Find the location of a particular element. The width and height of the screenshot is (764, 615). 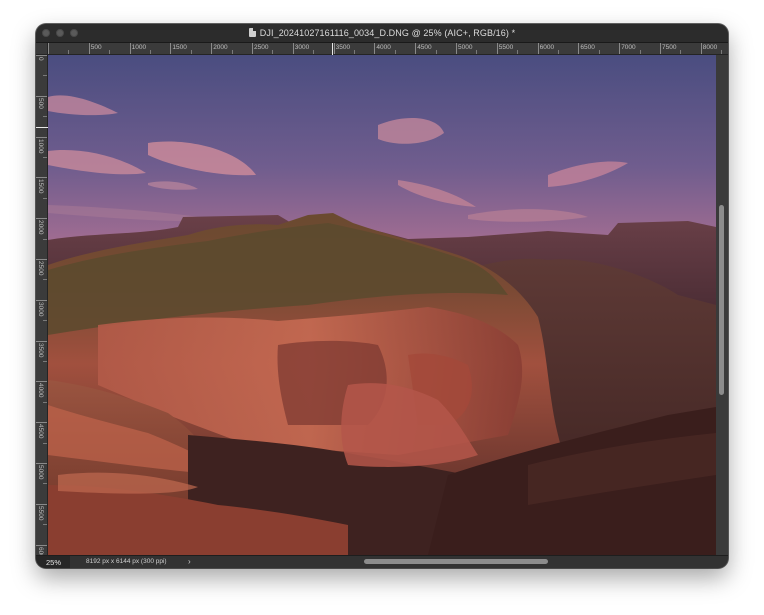

vertical-ruler-label: 2500 is located at coordinates (40, 268).